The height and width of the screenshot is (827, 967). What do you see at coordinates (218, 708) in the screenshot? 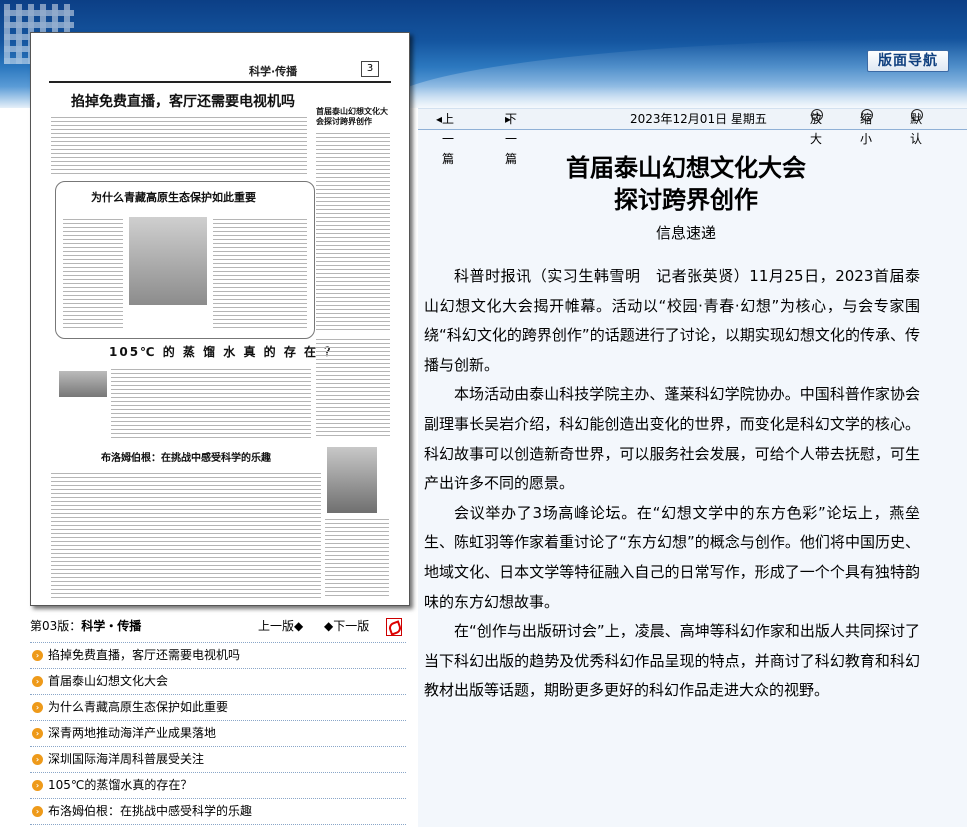
I see `article-list-item: › 为什么青藏高原生态保护如此重要` at bounding box center [218, 708].